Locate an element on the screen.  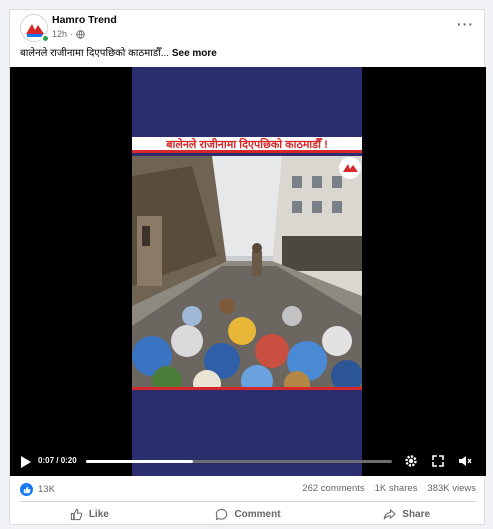
like-reaction-icon is located at coordinates (26, 489).